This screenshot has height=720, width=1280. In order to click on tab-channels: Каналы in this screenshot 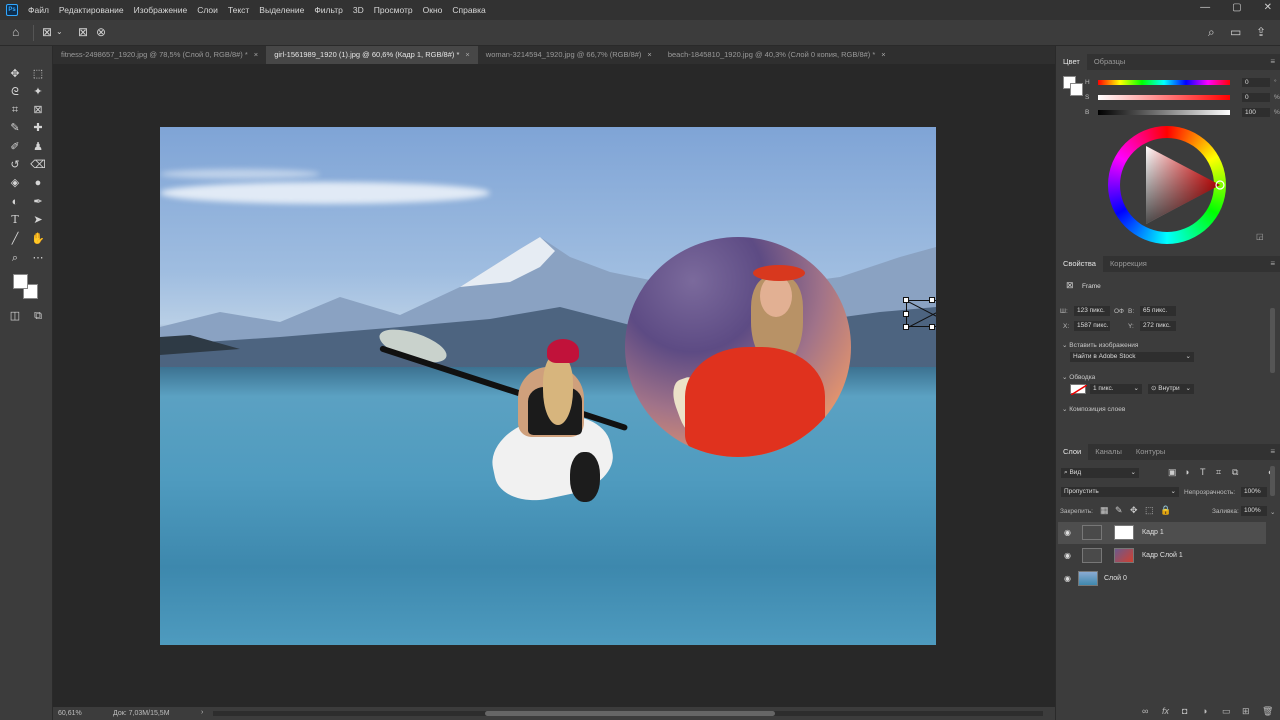, I will do `click(1108, 452)`.